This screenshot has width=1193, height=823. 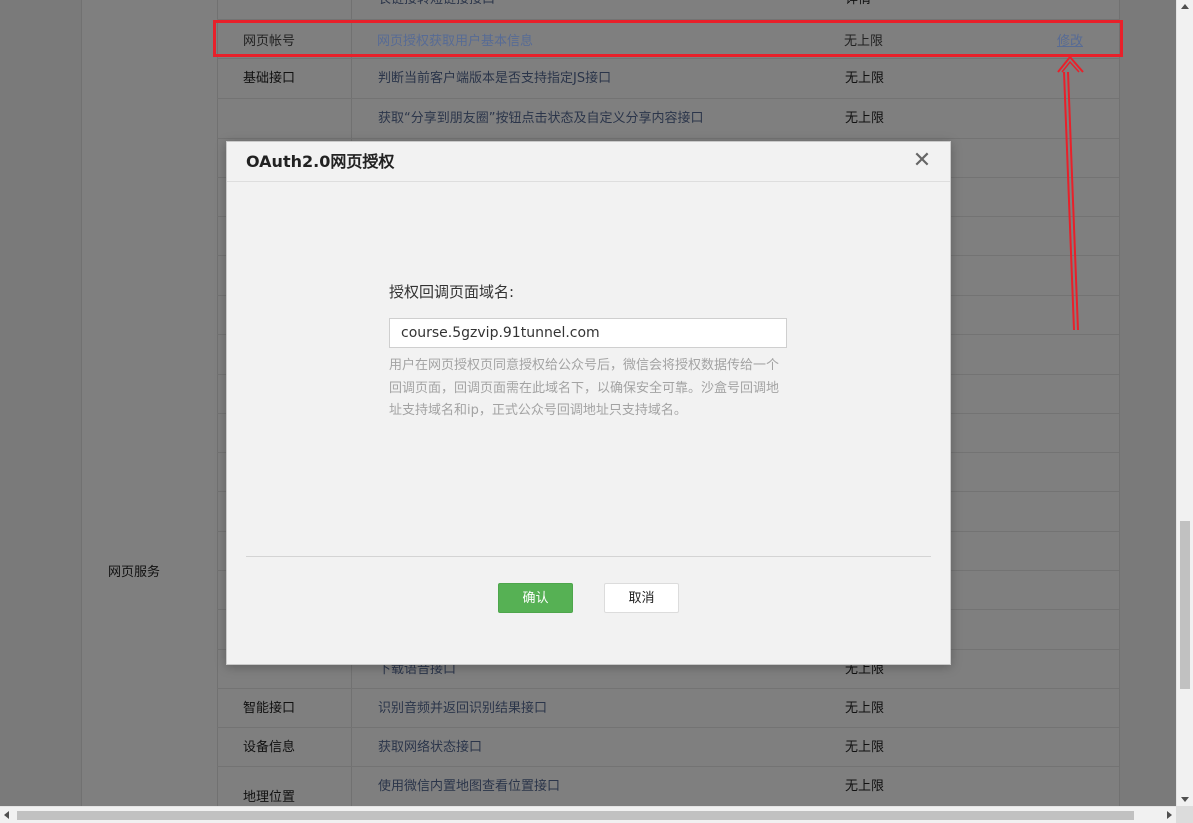 I want to click on scroll-left-icon, so click(x=6, y=815).